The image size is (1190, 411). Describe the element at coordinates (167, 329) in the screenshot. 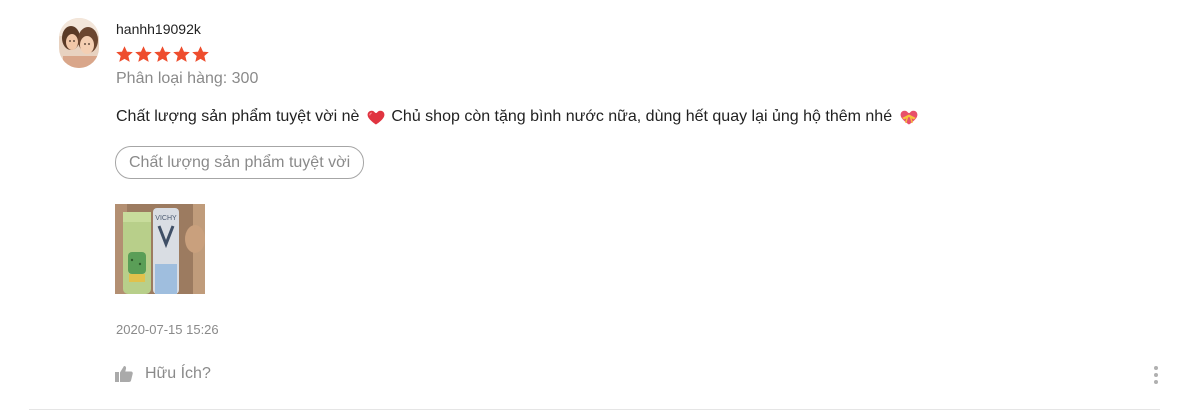

I see `review-timestamp: 2020-07-15 15:26` at that location.